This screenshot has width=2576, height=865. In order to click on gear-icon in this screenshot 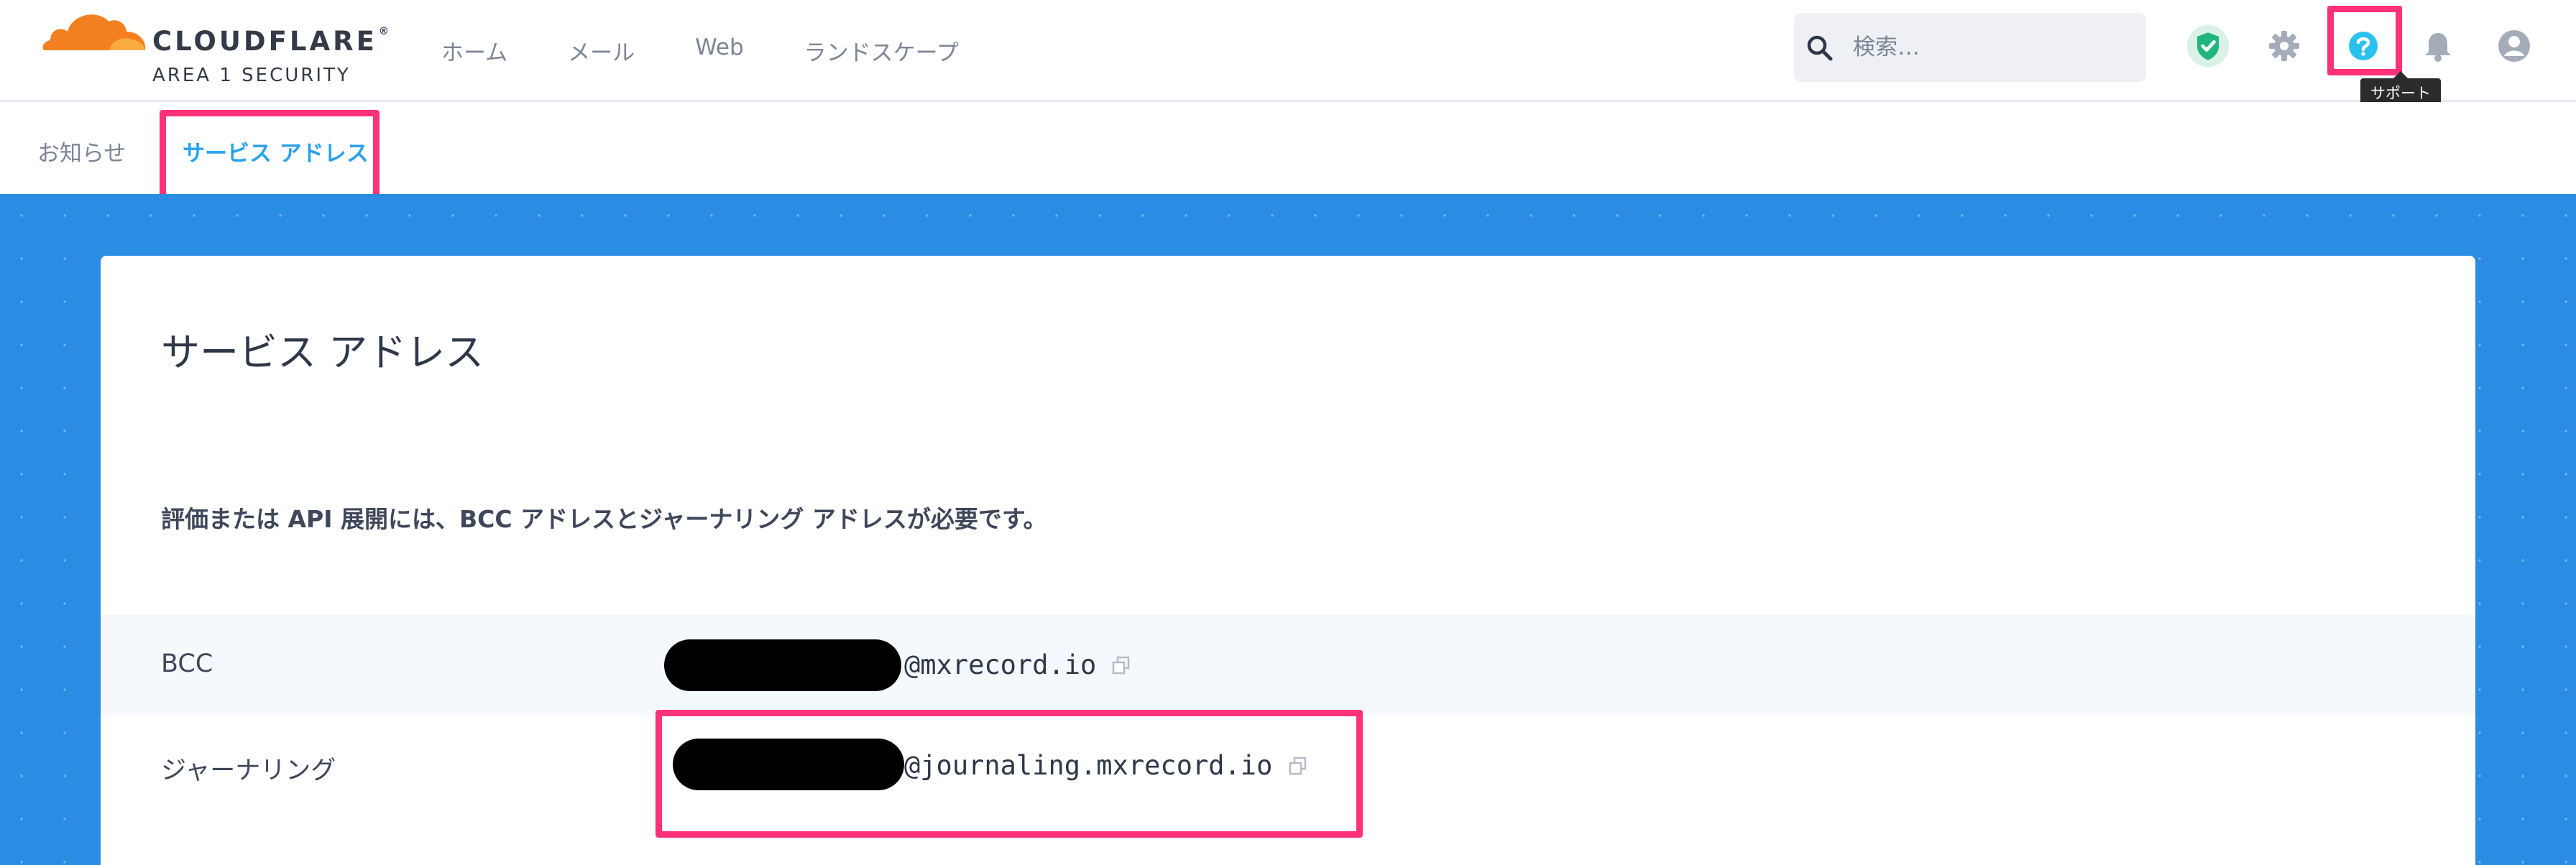, I will do `click(2284, 46)`.